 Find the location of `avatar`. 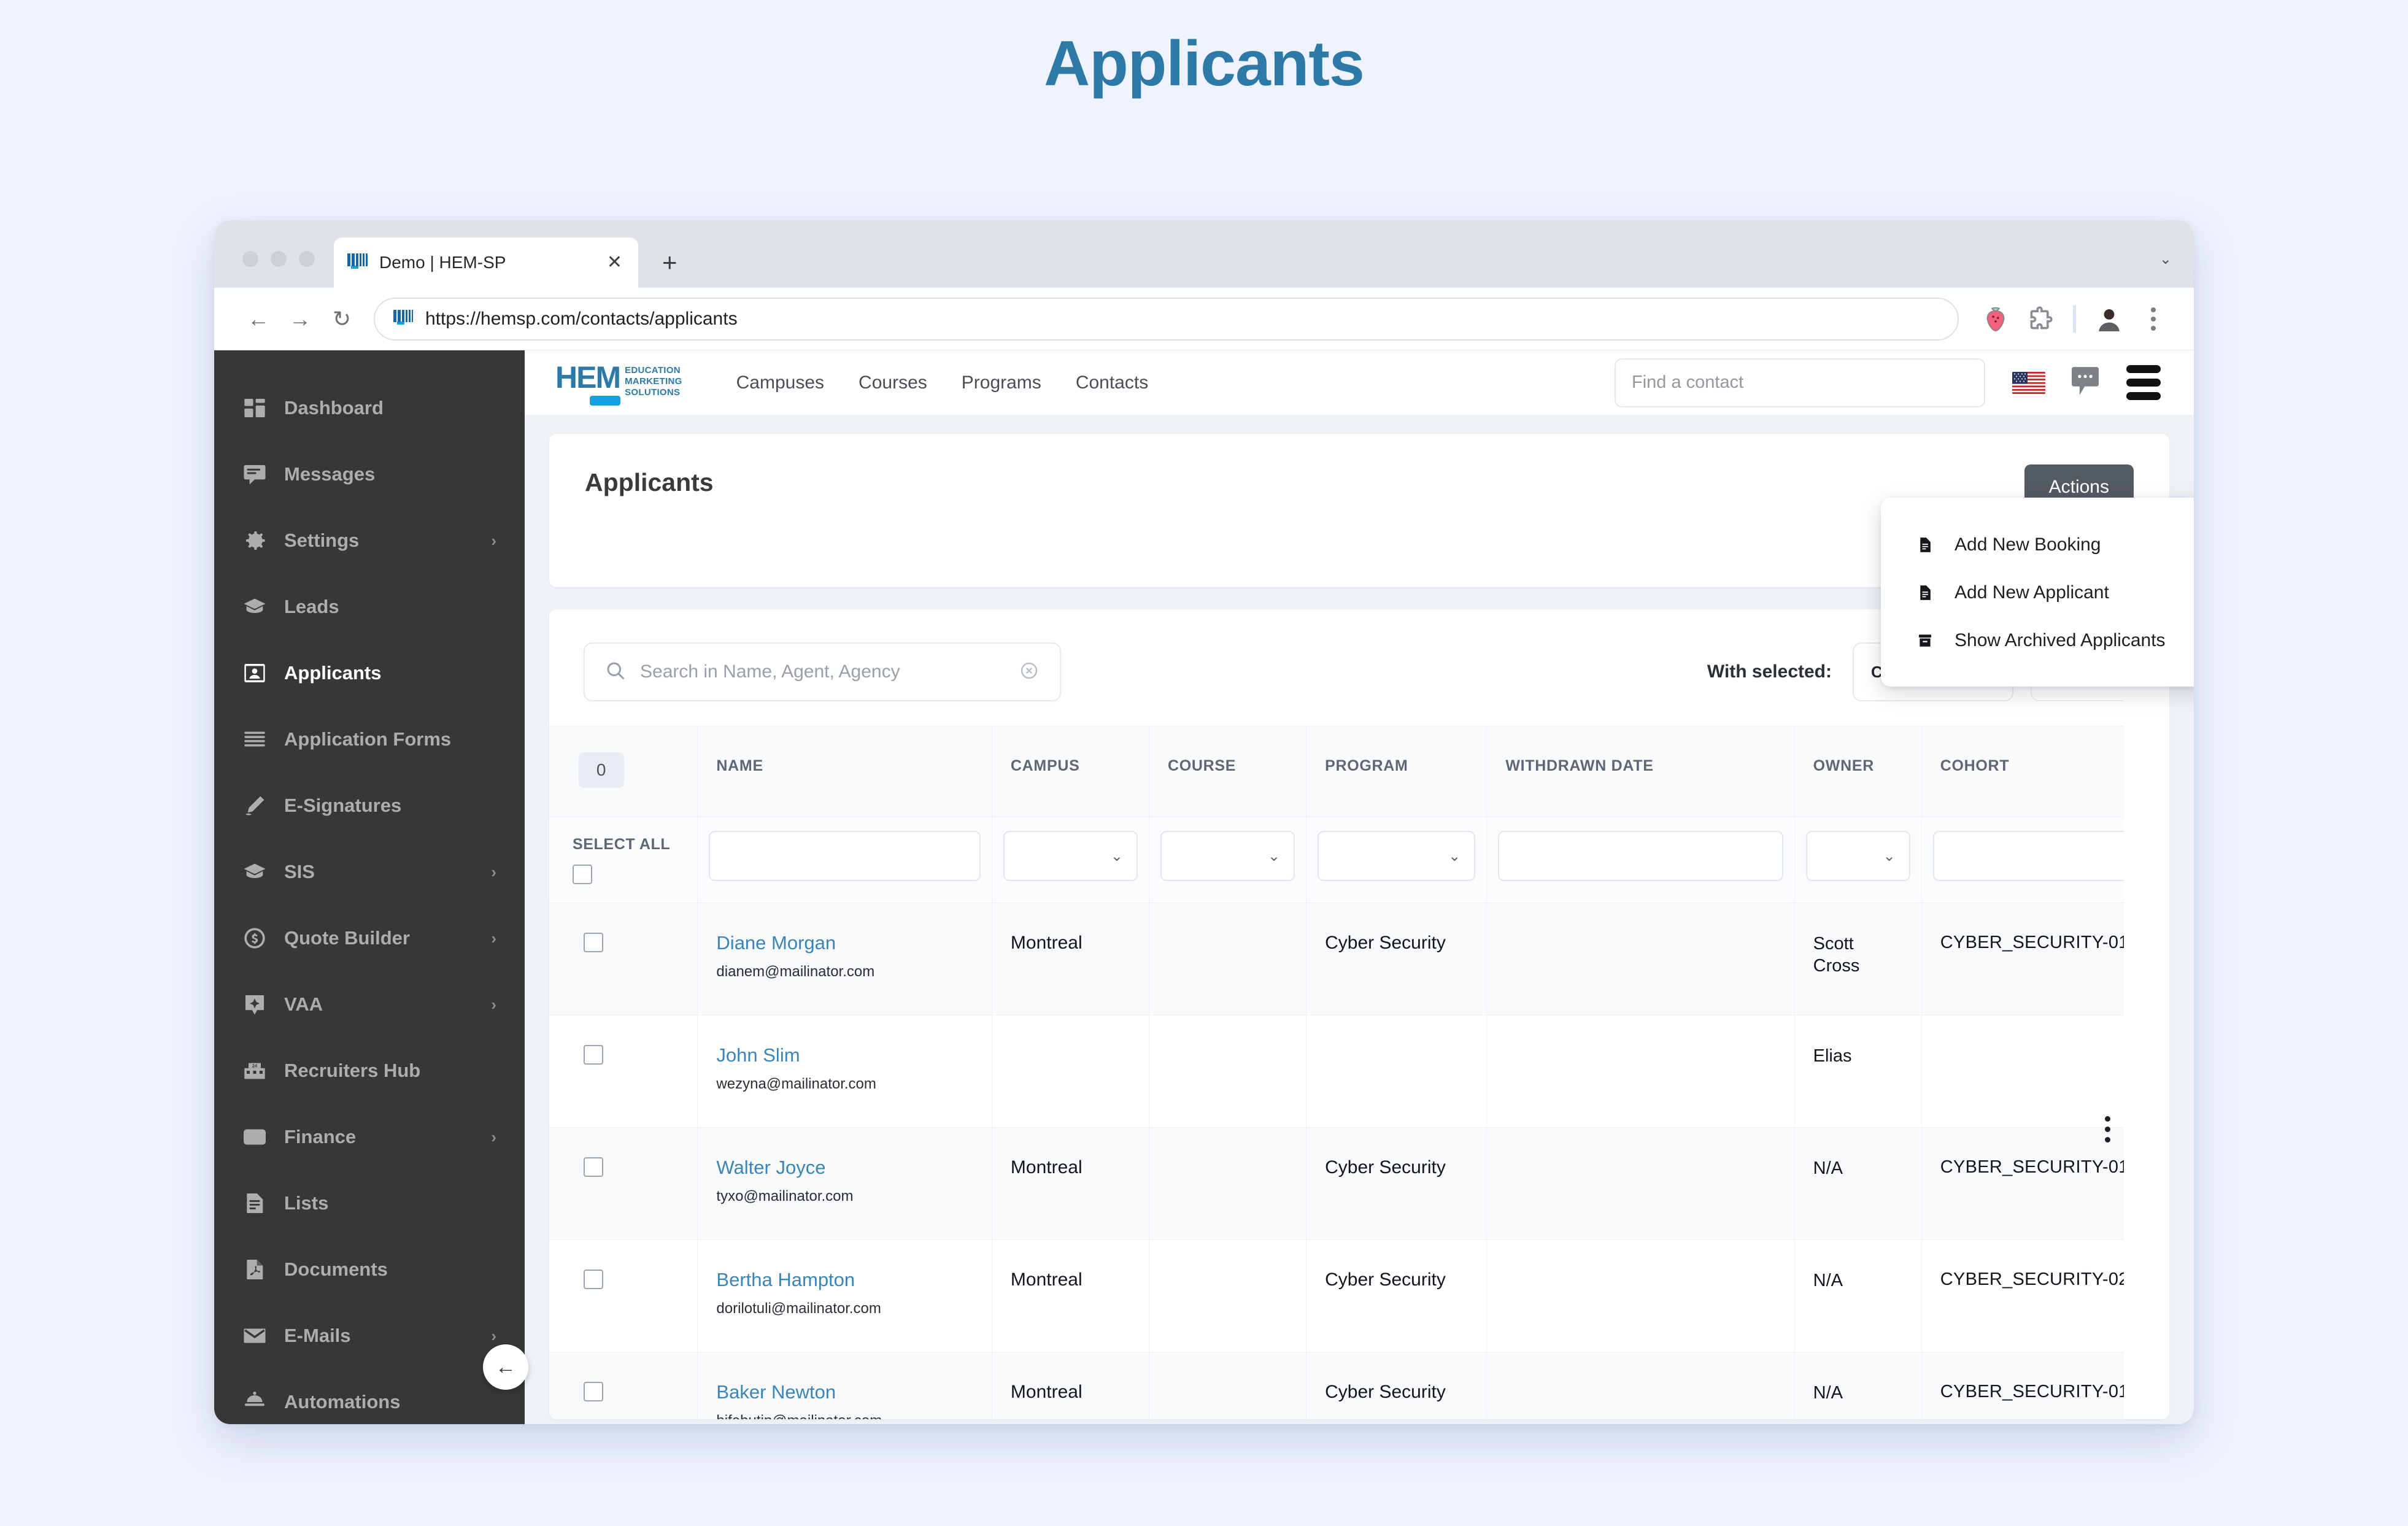

avatar is located at coordinates (2109, 319).